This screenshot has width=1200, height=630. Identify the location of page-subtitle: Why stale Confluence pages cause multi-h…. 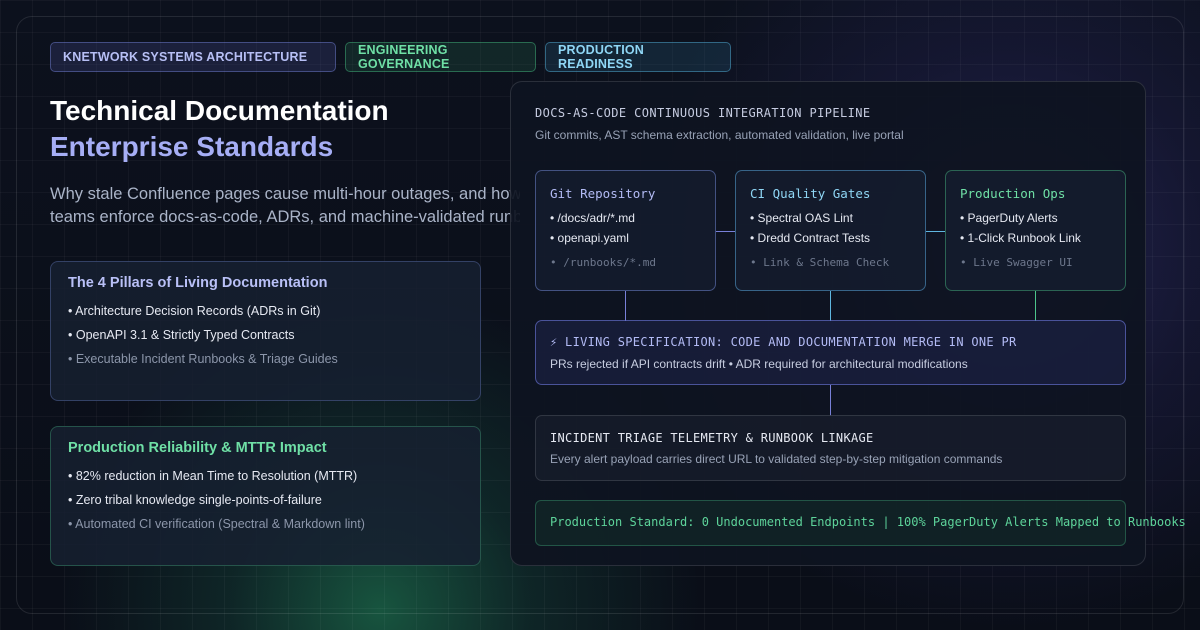
(285, 208).